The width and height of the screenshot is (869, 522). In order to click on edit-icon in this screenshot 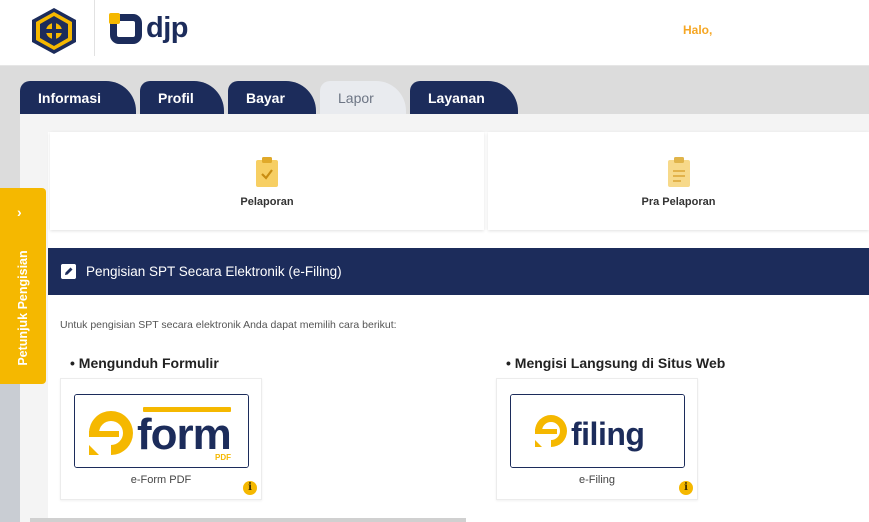, I will do `click(68, 271)`.